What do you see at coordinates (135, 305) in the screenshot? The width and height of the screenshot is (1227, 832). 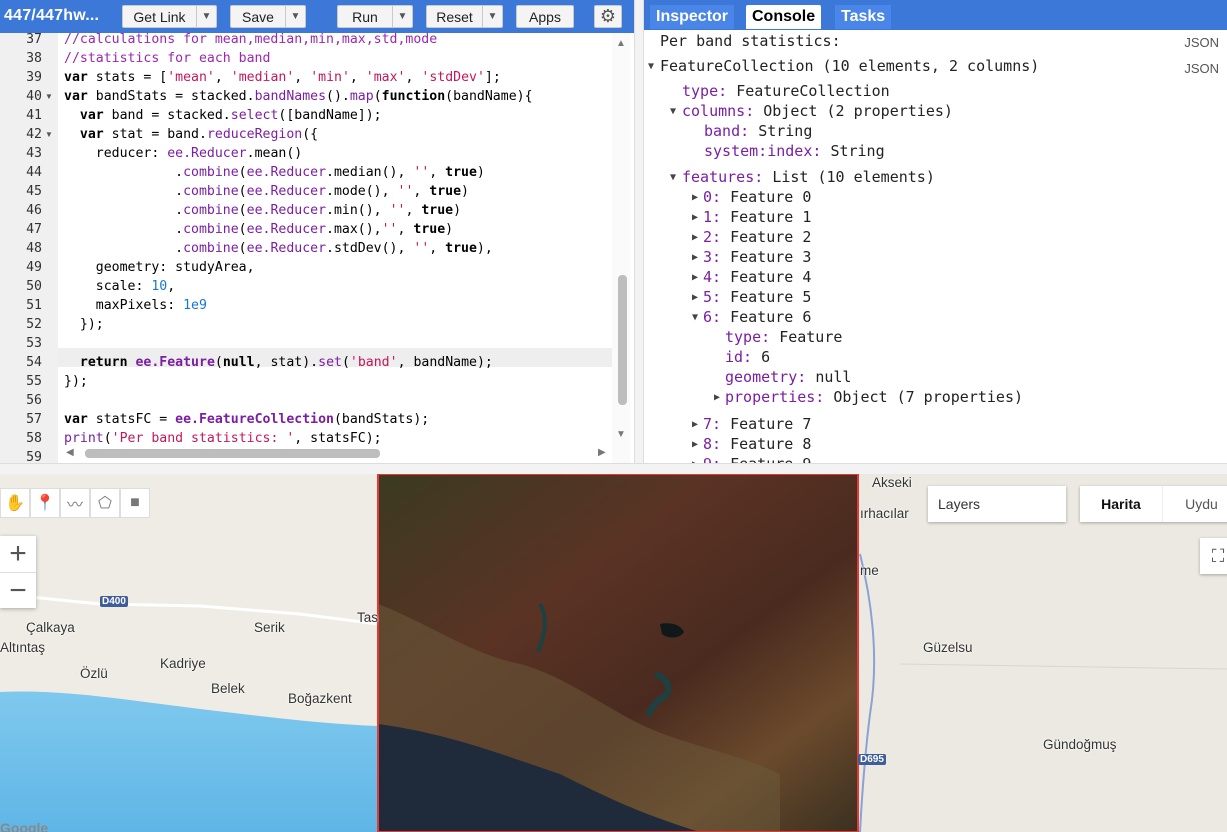 I see `code-line: maxPixels: 1e9` at bounding box center [135, 305].